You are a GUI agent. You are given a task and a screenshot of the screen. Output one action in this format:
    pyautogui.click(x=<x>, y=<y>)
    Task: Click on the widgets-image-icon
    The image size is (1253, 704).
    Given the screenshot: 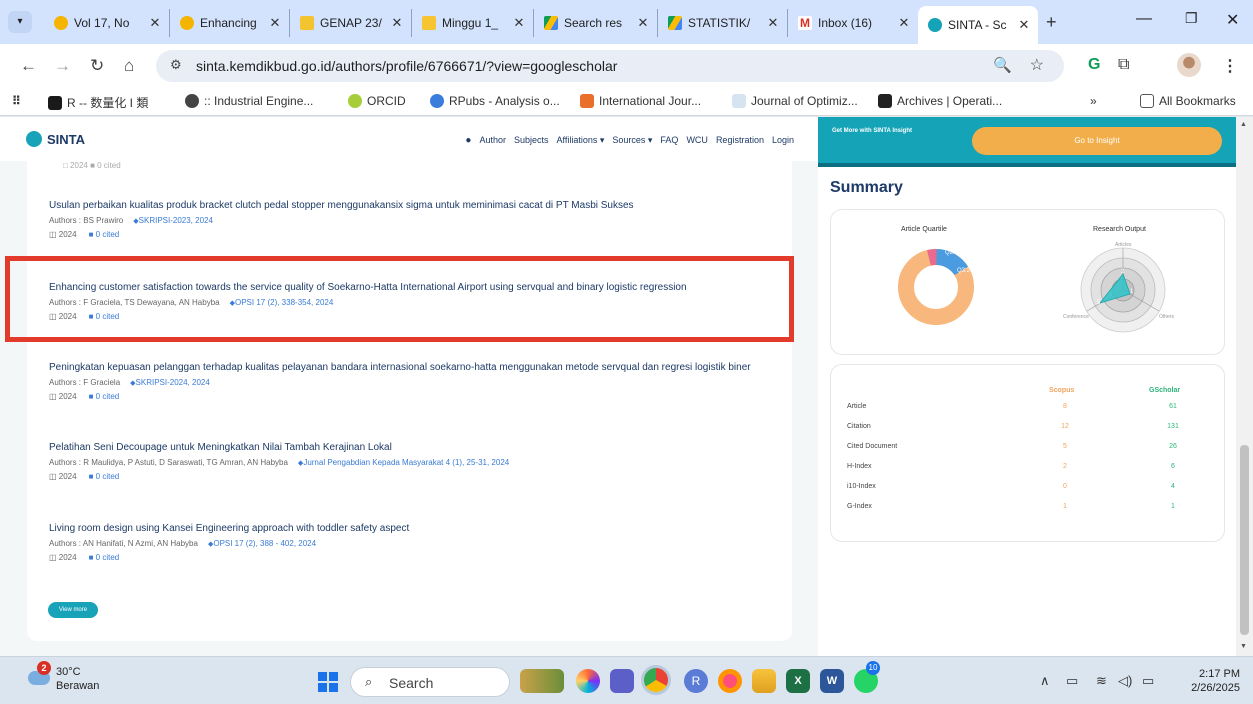 What is the action you would take?
    pyautogui.click(x=542, y=681)
    